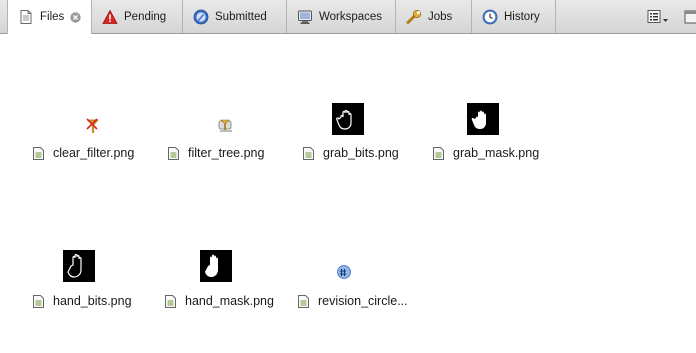  I want to click on tab-jobs-label: Jobs, so click(440, 16).